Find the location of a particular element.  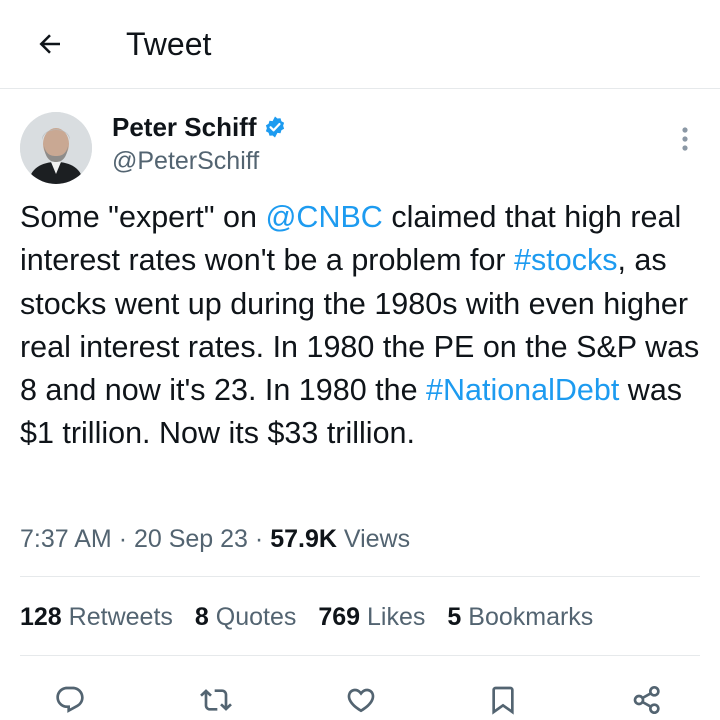

heart-icon is located at coordinates (361, 700).